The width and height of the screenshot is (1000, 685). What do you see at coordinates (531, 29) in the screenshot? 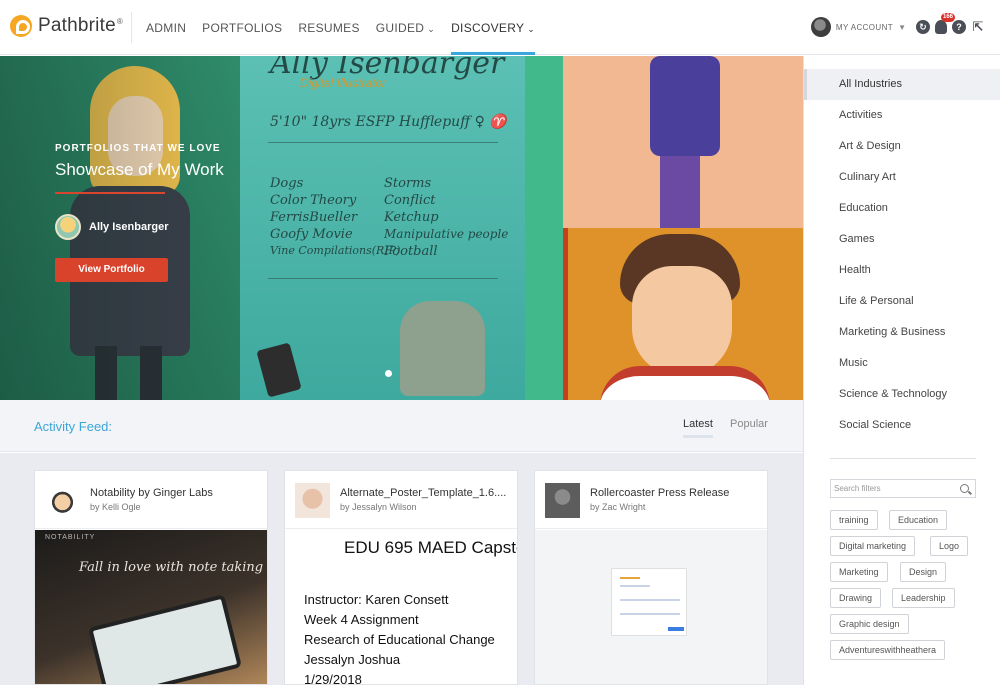
I see `chevron-down-icon: ⌄` at bounding box center [531, 29].